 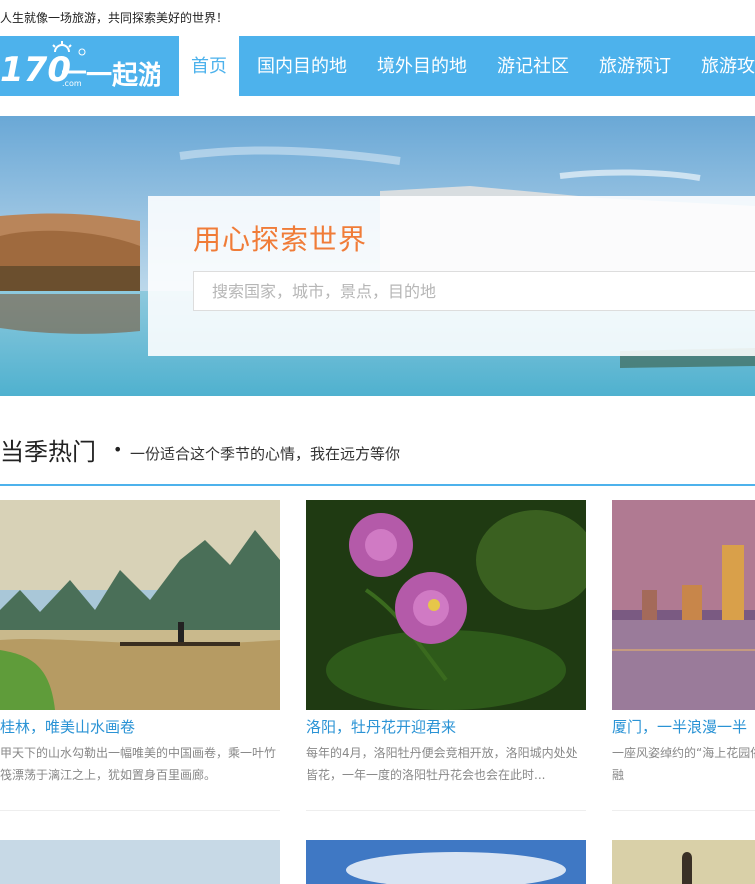 What do you see at coordinates (381, 726) in the screenshot?
I see `card-title: 洛阳，牡丹花开迎君来` at bounding box center [381, 726].